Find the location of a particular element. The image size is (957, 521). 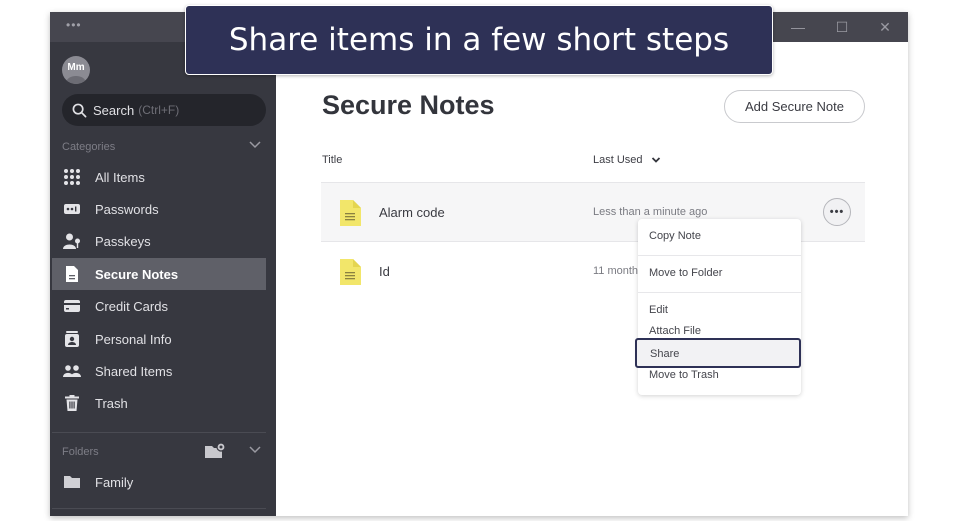

sidebar-item-label: Shared Items is located at coordinates (134, 371).